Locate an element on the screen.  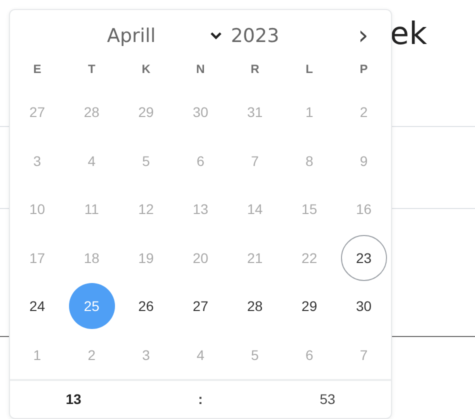
weekday-label: R is located at coordinates (255, 69).